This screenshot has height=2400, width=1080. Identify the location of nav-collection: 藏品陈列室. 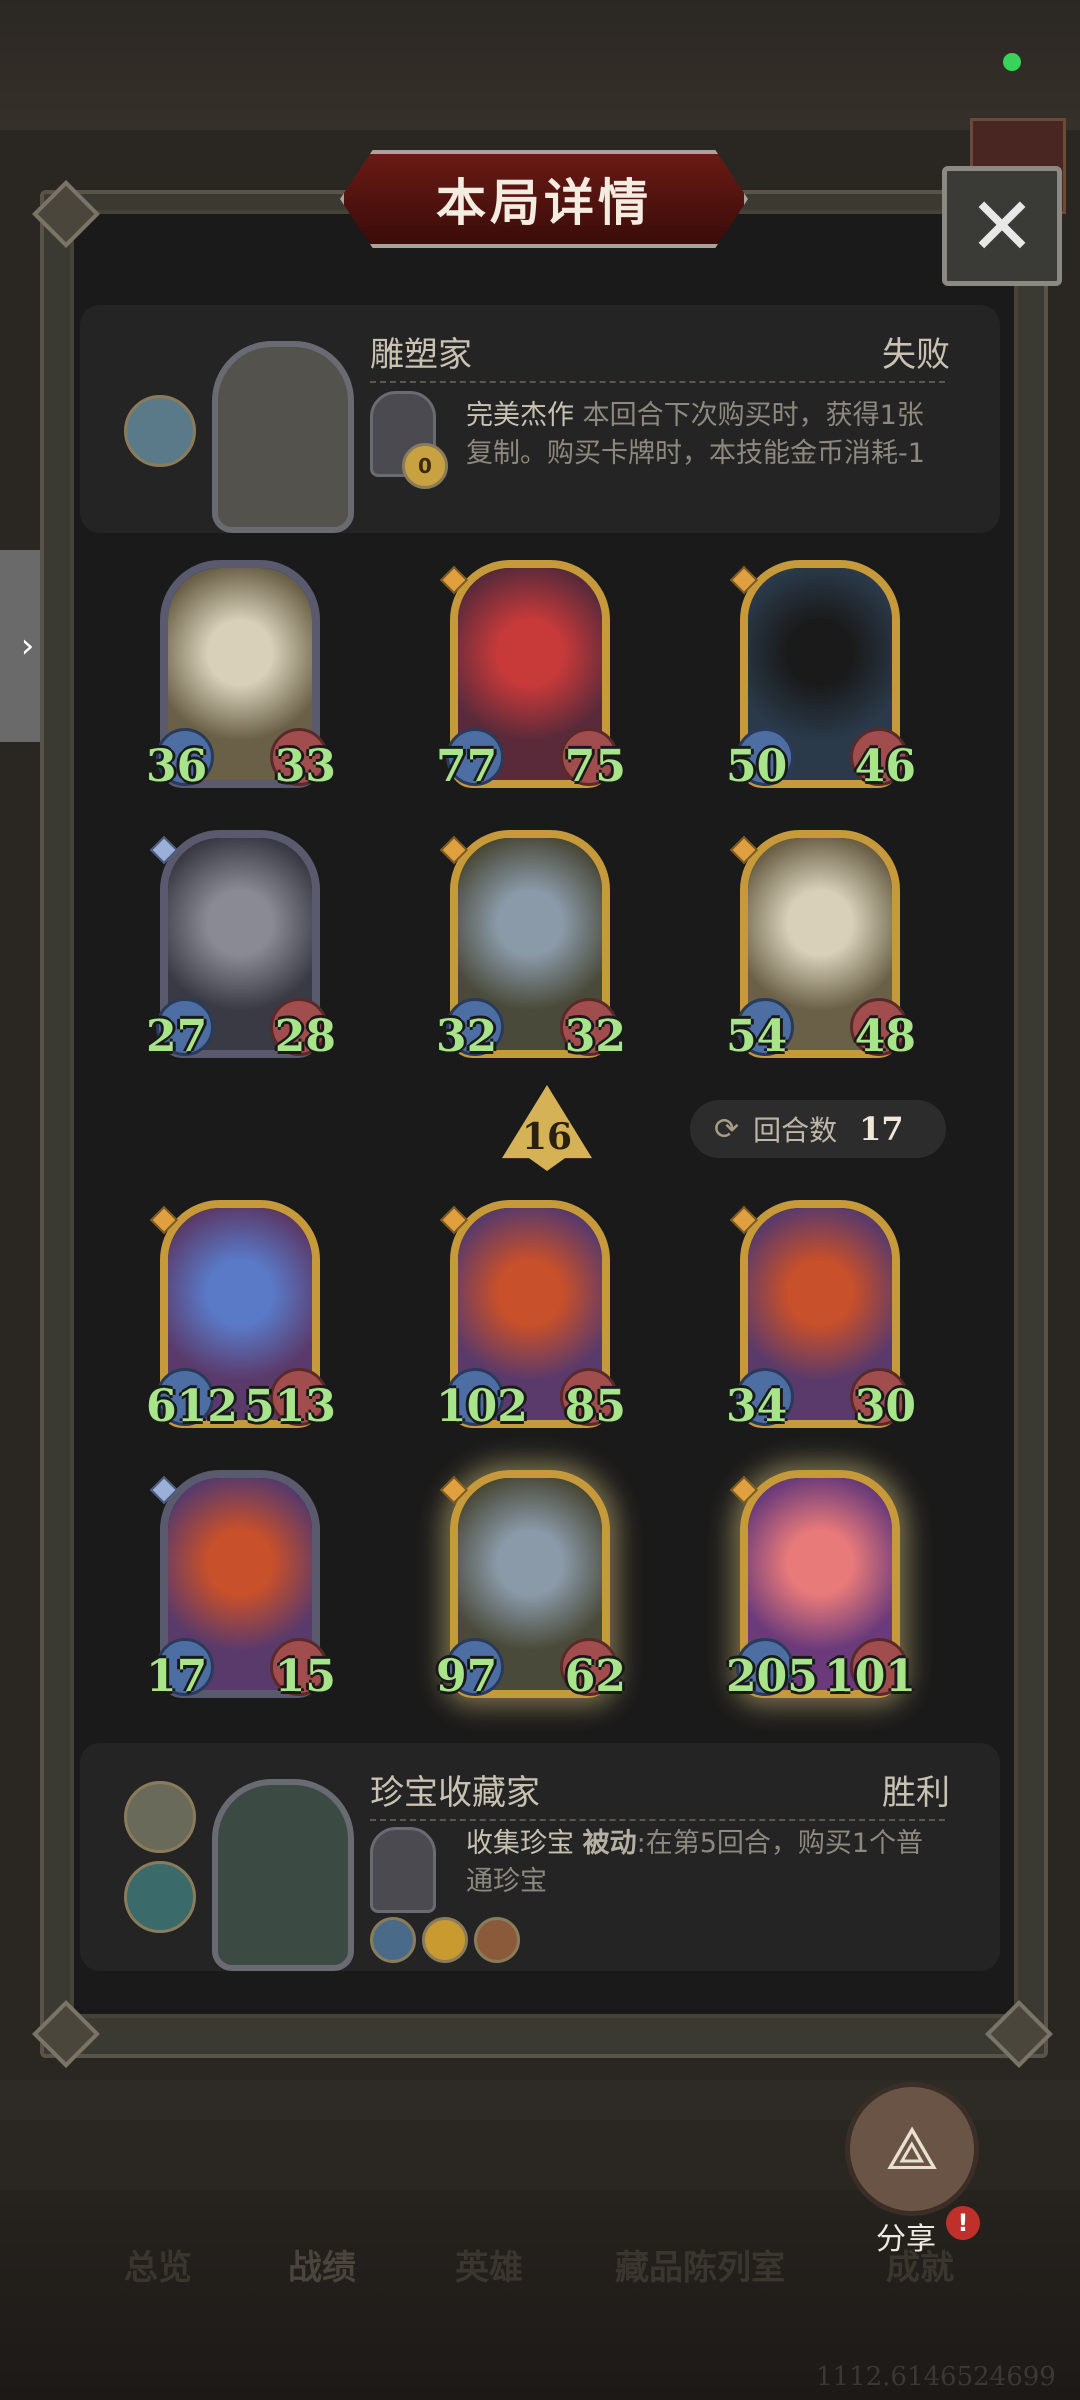
(700, 2264).